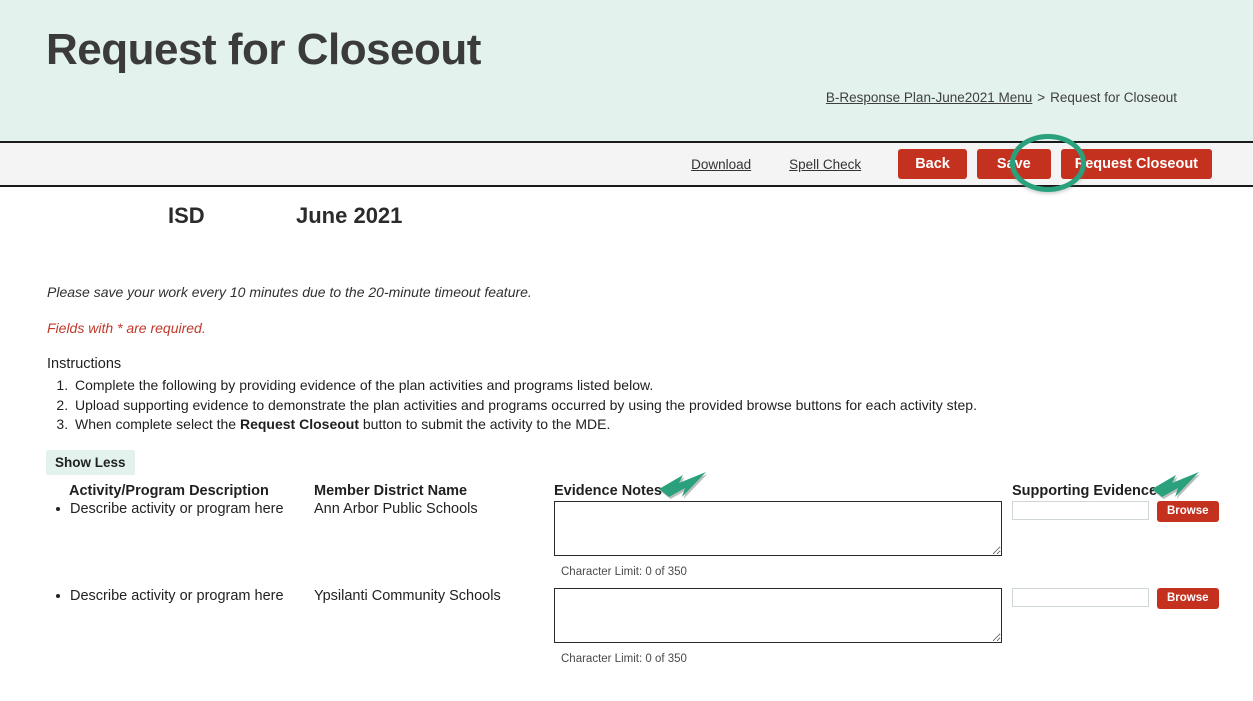 Image resolution: width=1253 pixels, height=701 pixels. Describe the element at coordinates (90, 462) in the screenshot. I see `show-less-button: Show Less` at that location.